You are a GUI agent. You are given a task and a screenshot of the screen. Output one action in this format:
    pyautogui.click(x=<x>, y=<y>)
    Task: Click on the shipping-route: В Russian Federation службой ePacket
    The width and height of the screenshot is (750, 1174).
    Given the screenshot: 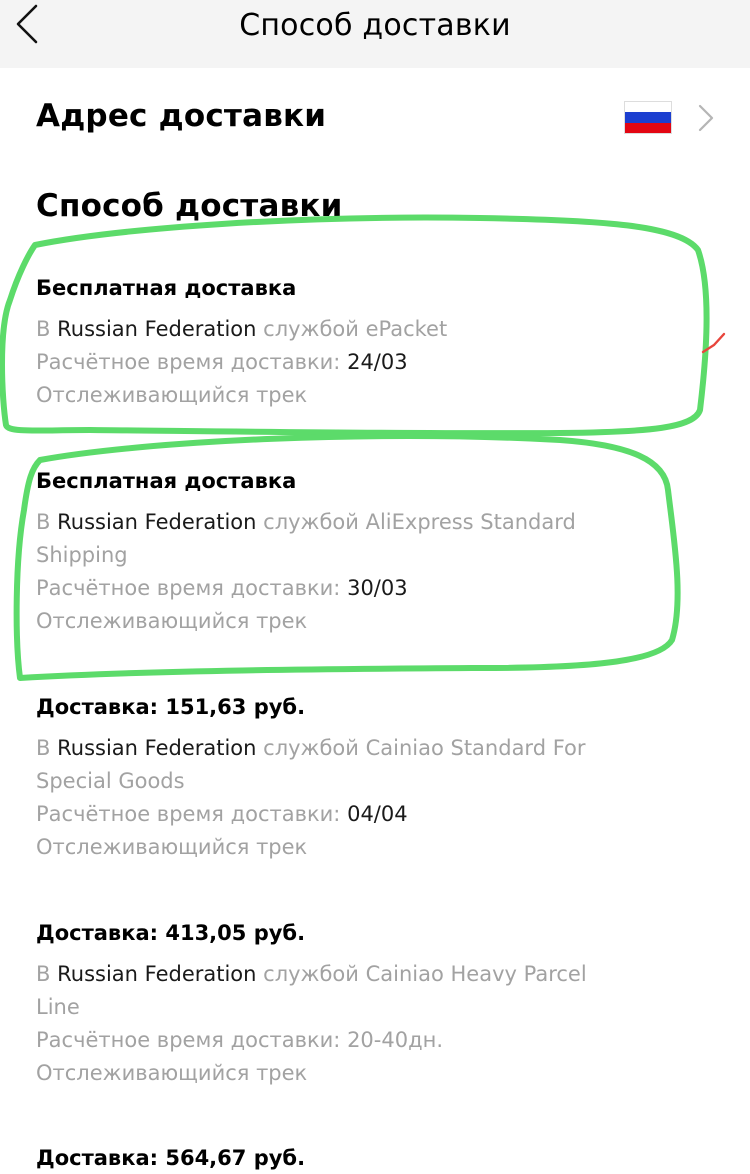 What is the action you would take?
    pyautogui.click(x=242, y=329)
    